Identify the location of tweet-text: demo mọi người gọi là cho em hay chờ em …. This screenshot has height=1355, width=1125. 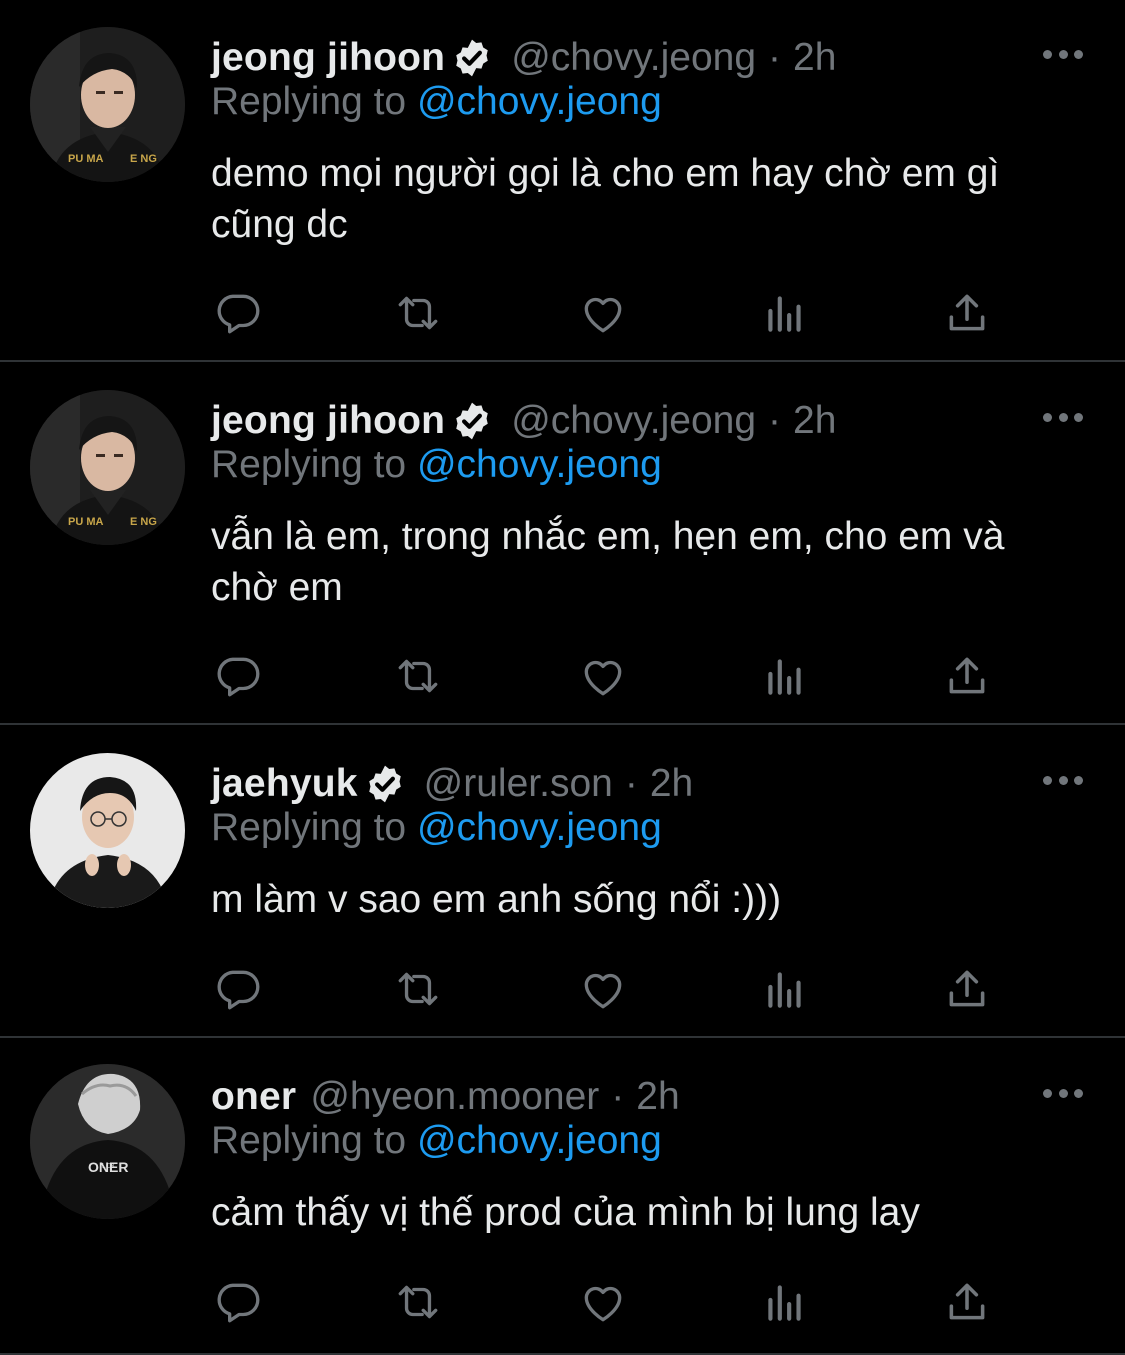
(605, 199).